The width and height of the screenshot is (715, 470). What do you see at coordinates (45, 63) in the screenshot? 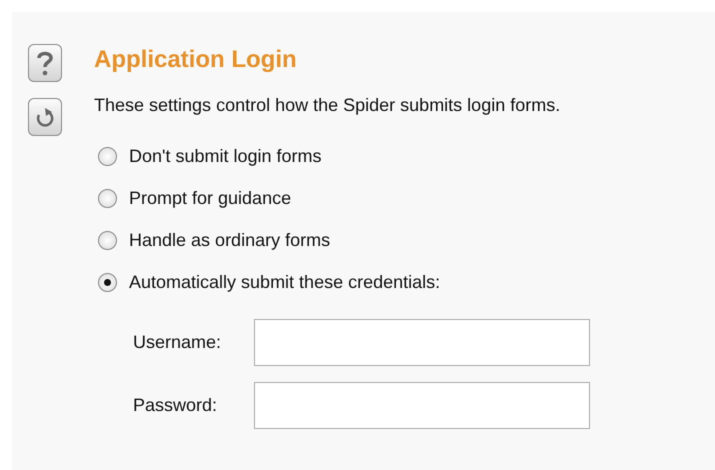
I see `help-button` at bounding box center [45, 63].